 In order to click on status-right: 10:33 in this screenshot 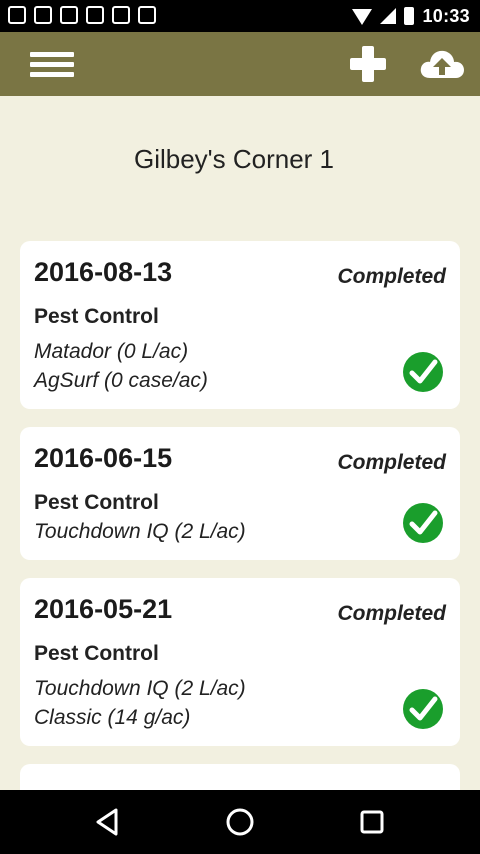, I will do `click(411, 16)`.